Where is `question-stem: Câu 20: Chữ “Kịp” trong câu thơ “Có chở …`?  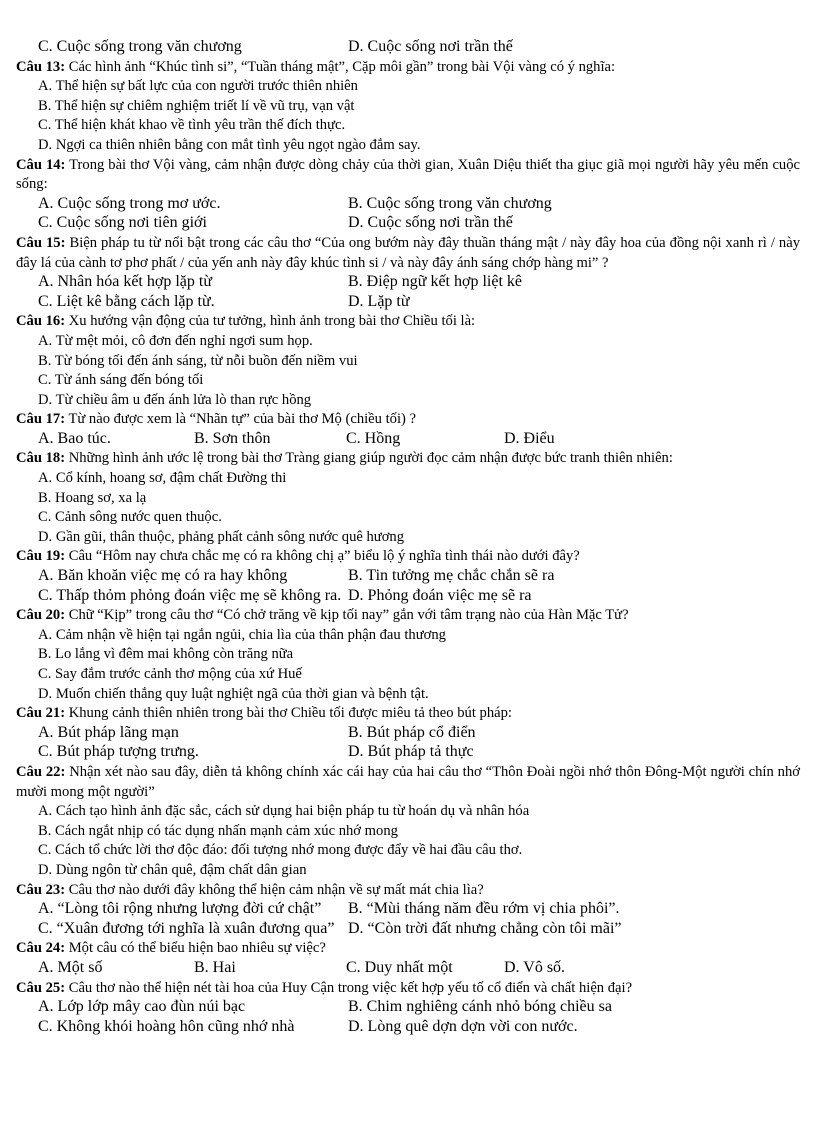 question-stem: Câu 20: Chữ “Kịp” trong câu thơ “Có chở … is located at coordinates (408, 616).